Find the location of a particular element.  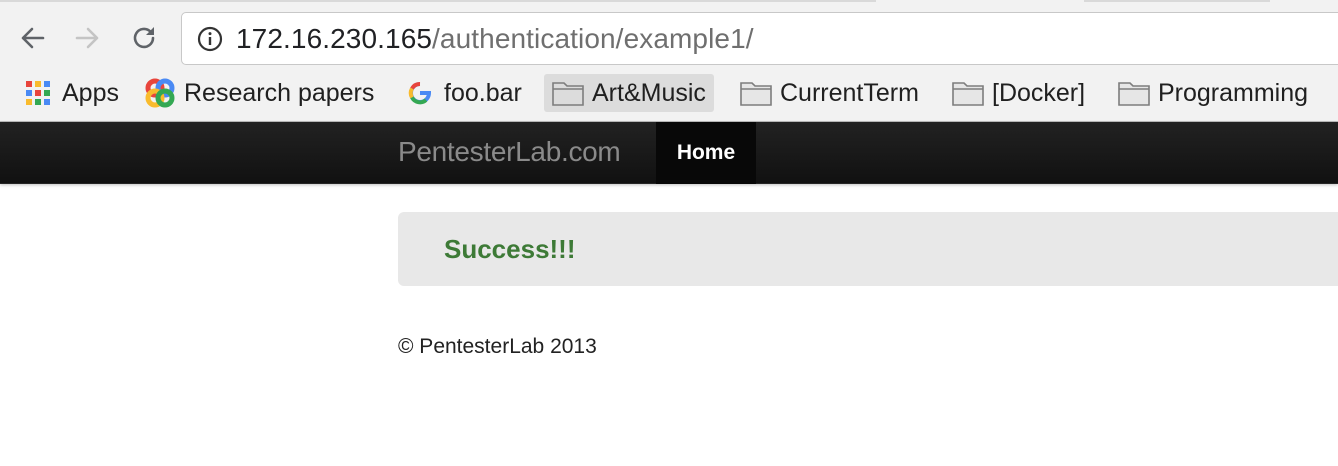

bookmark-label: Research papers is located at coordinates (279, 92).